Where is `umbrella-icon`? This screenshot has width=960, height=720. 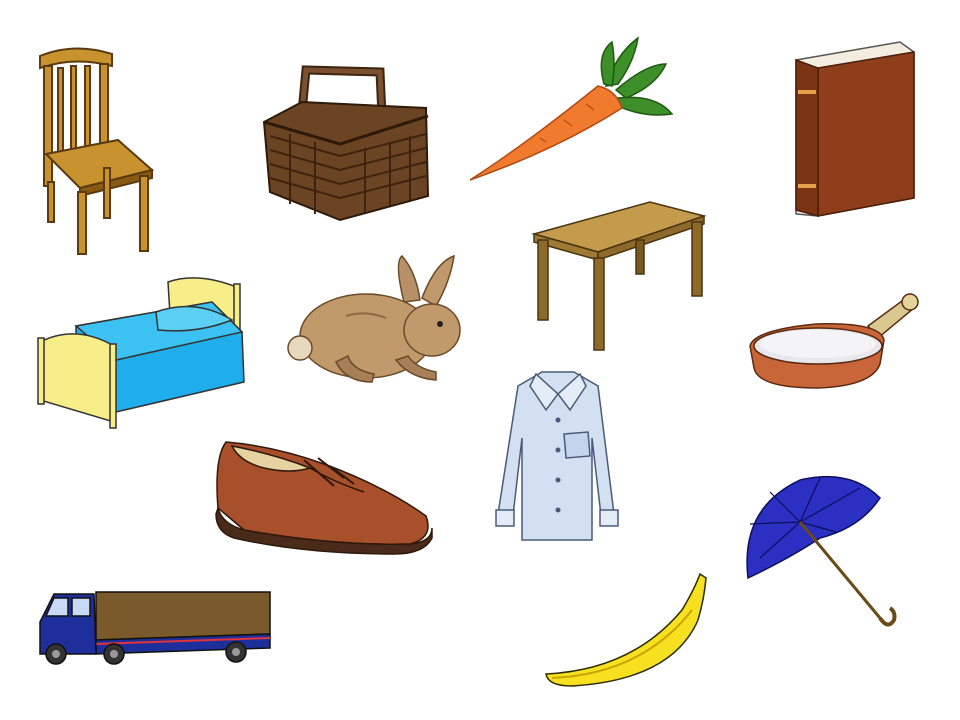
umbrella-icon is located at coordinates (818, 549).